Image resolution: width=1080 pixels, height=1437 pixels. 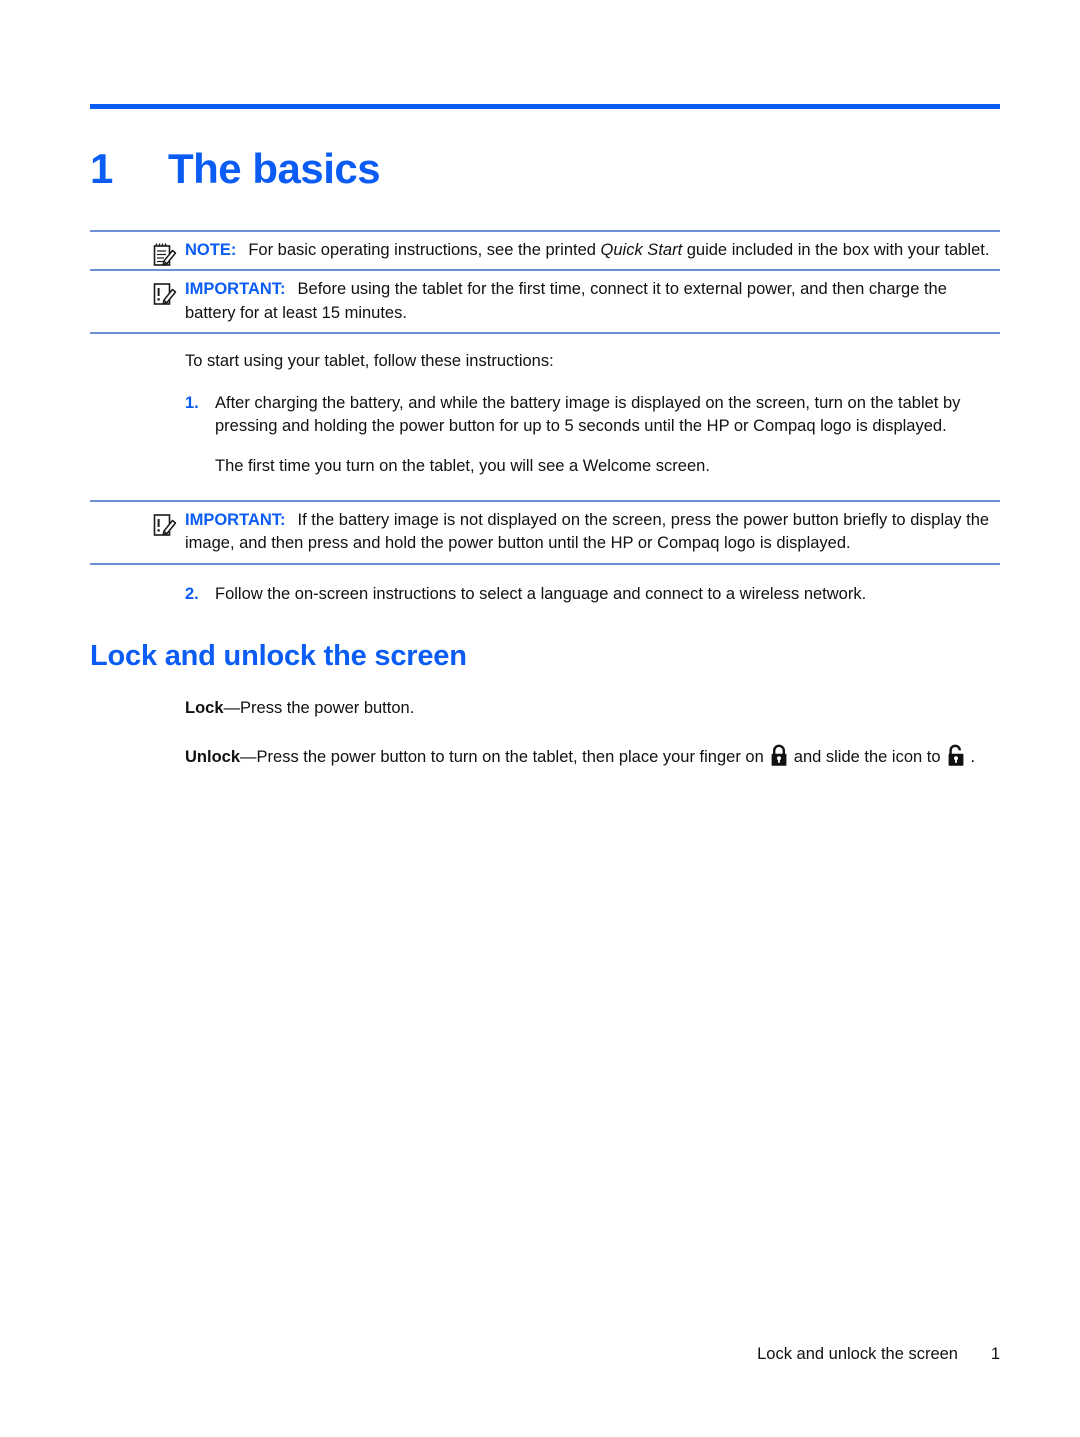 What do you see at coordinates (235, 519) in the screenshot?
I see `important-2-label: IMPORTANT:` at bounding box center [235, 519].